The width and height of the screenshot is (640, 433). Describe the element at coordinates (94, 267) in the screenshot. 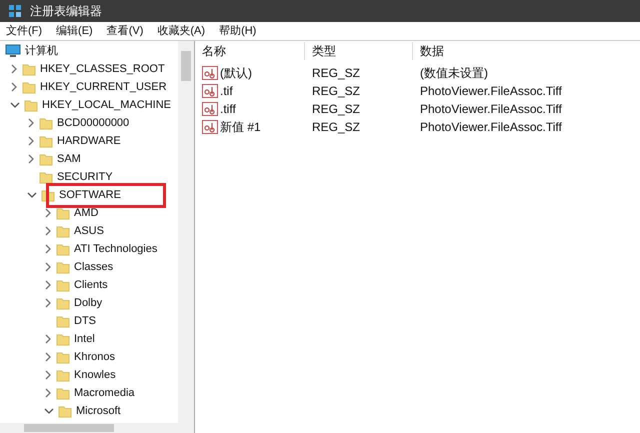

I see `tree-item-label: Classes` at that location.